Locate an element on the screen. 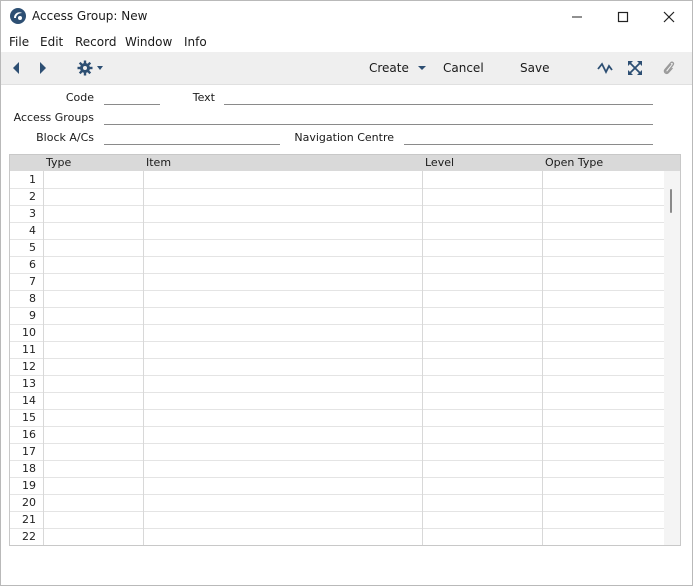 This screenshot has width=693, height=586. table-row: 17 is located at coordinates (337, 452).